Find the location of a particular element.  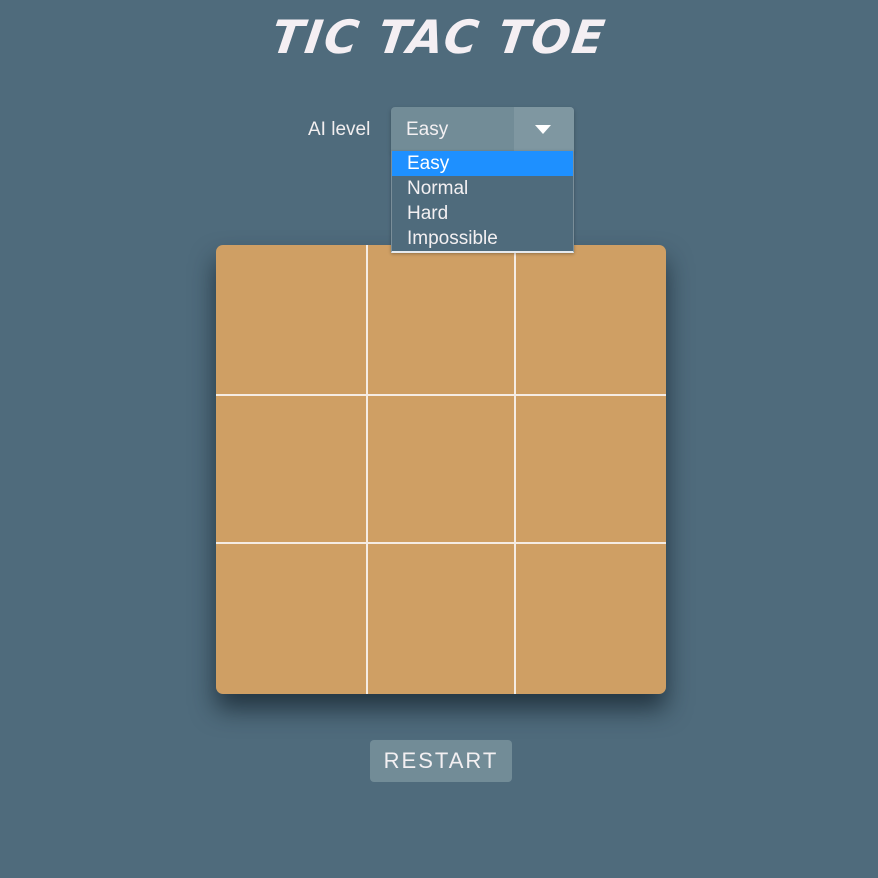

option-hard: Hard is located at coordinates (482, 213).